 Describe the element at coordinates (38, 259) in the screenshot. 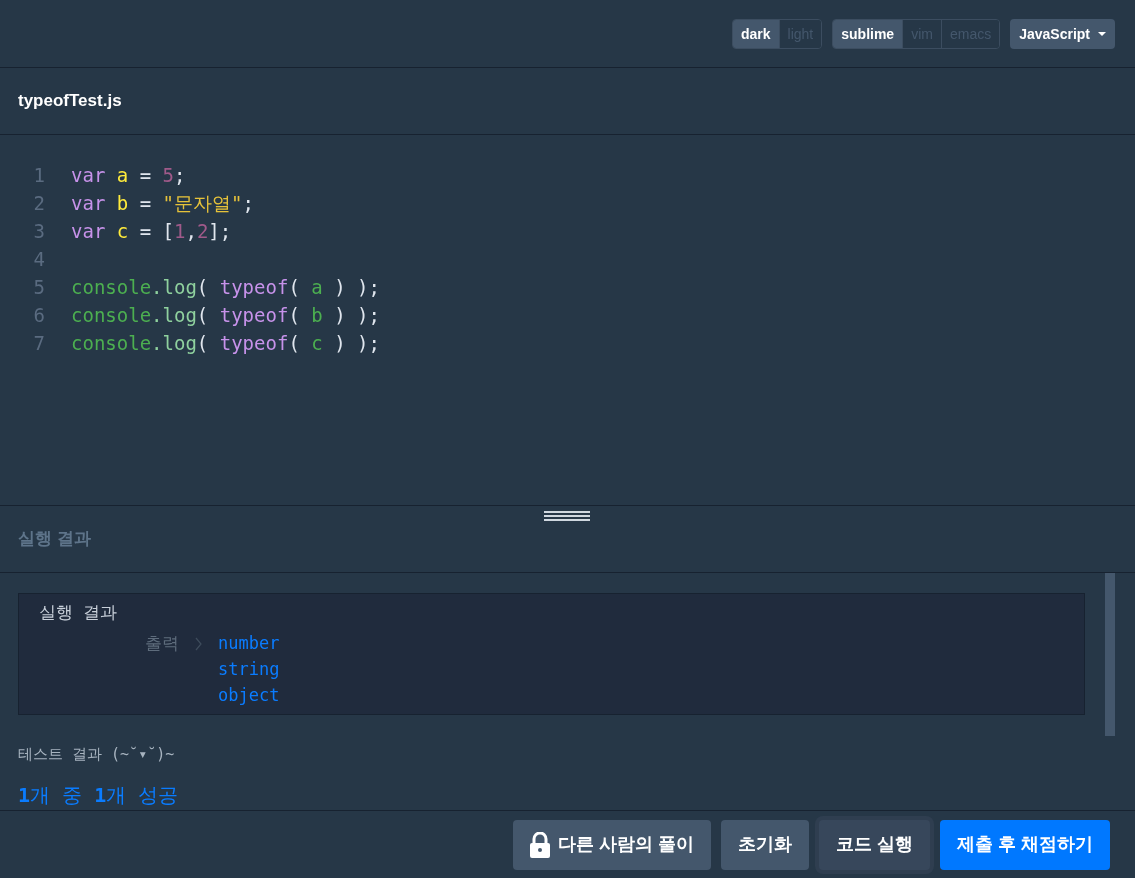

I see `line-number: 4` at that location.